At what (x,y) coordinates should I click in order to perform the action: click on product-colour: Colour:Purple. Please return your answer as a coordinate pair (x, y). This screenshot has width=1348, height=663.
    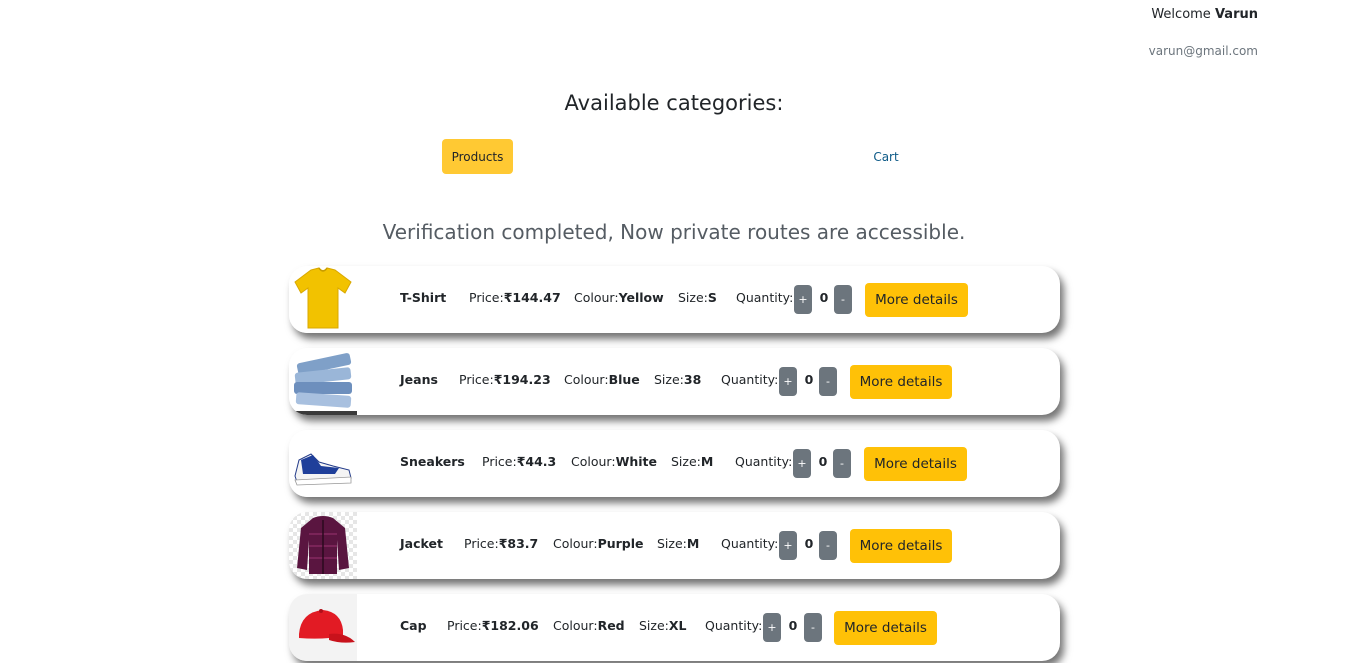
    Looking at the image, I should click on (598, 543).